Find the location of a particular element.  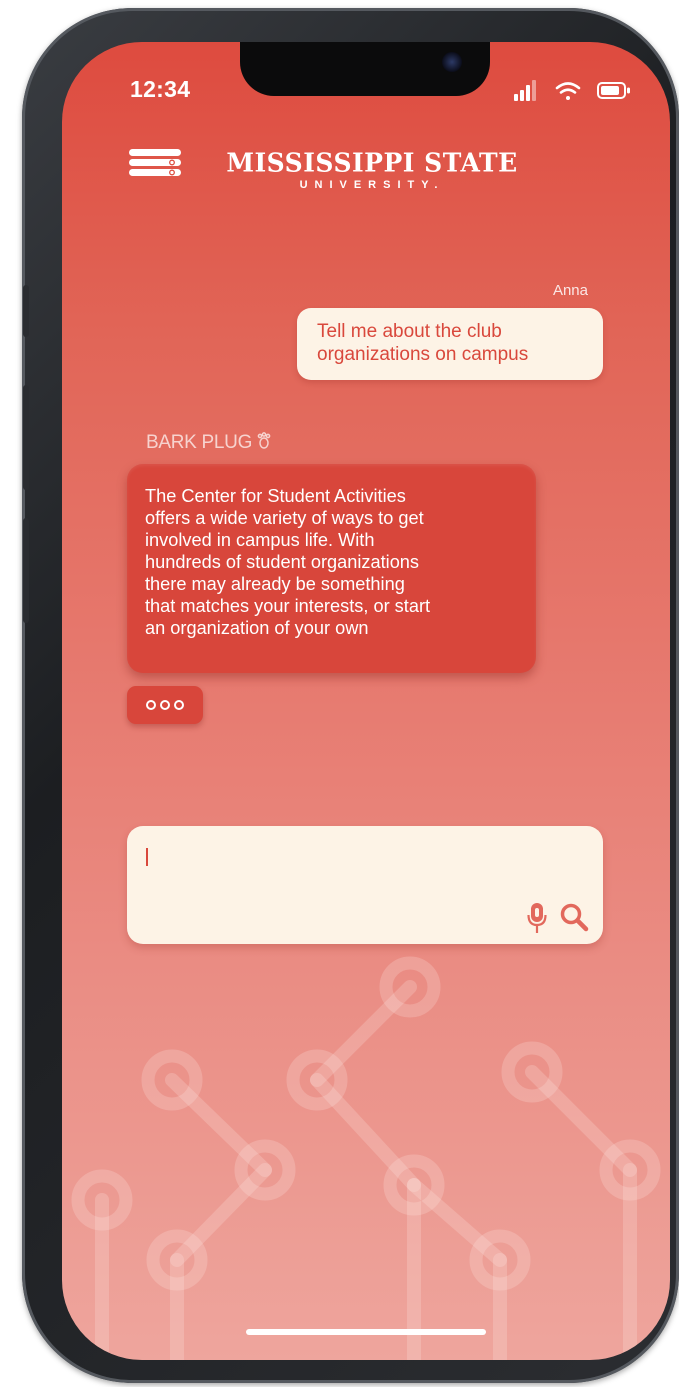

notch is located at coordinates (365, 69).